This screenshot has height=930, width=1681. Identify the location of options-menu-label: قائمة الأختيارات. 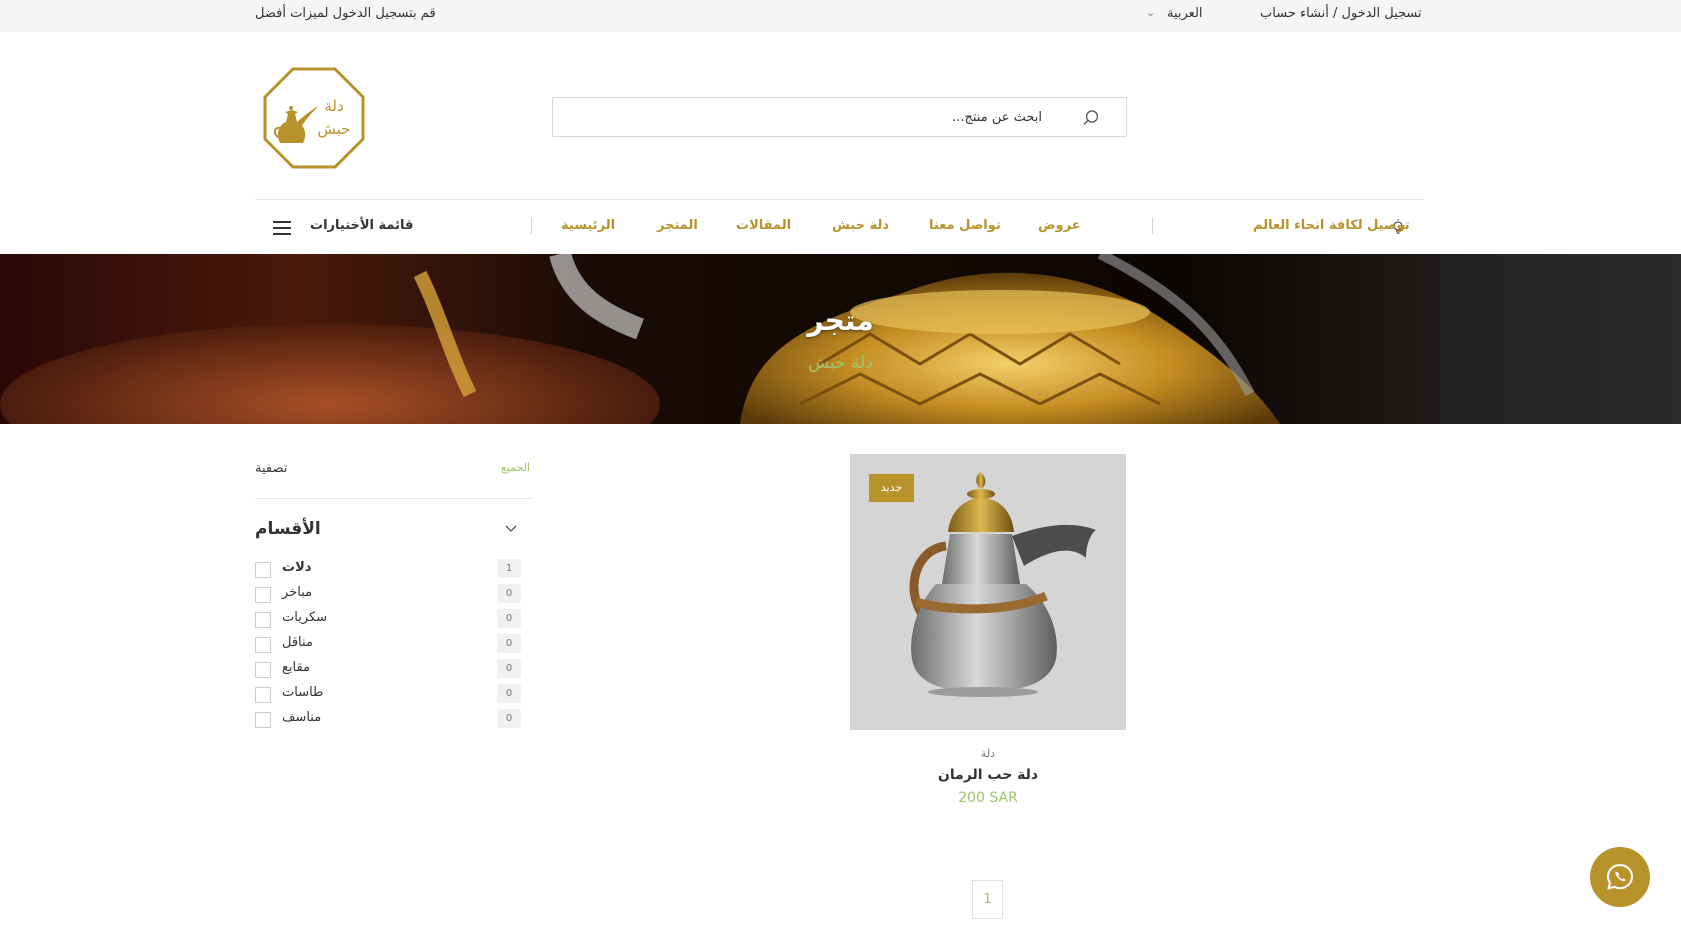
(361, 225).